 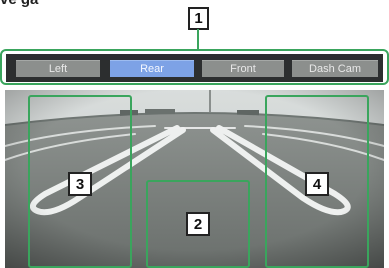 I want to click on callout-1-leader, so click(x=198, y=39).